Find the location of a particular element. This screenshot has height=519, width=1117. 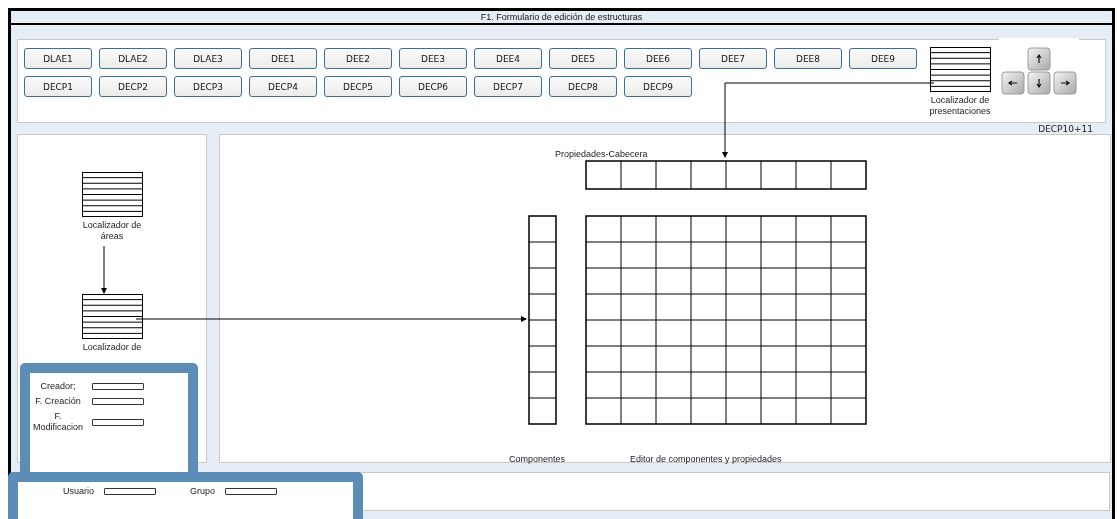

window-title: F1. Formulario de edición de estructuras is located at coordinates (561, 17).